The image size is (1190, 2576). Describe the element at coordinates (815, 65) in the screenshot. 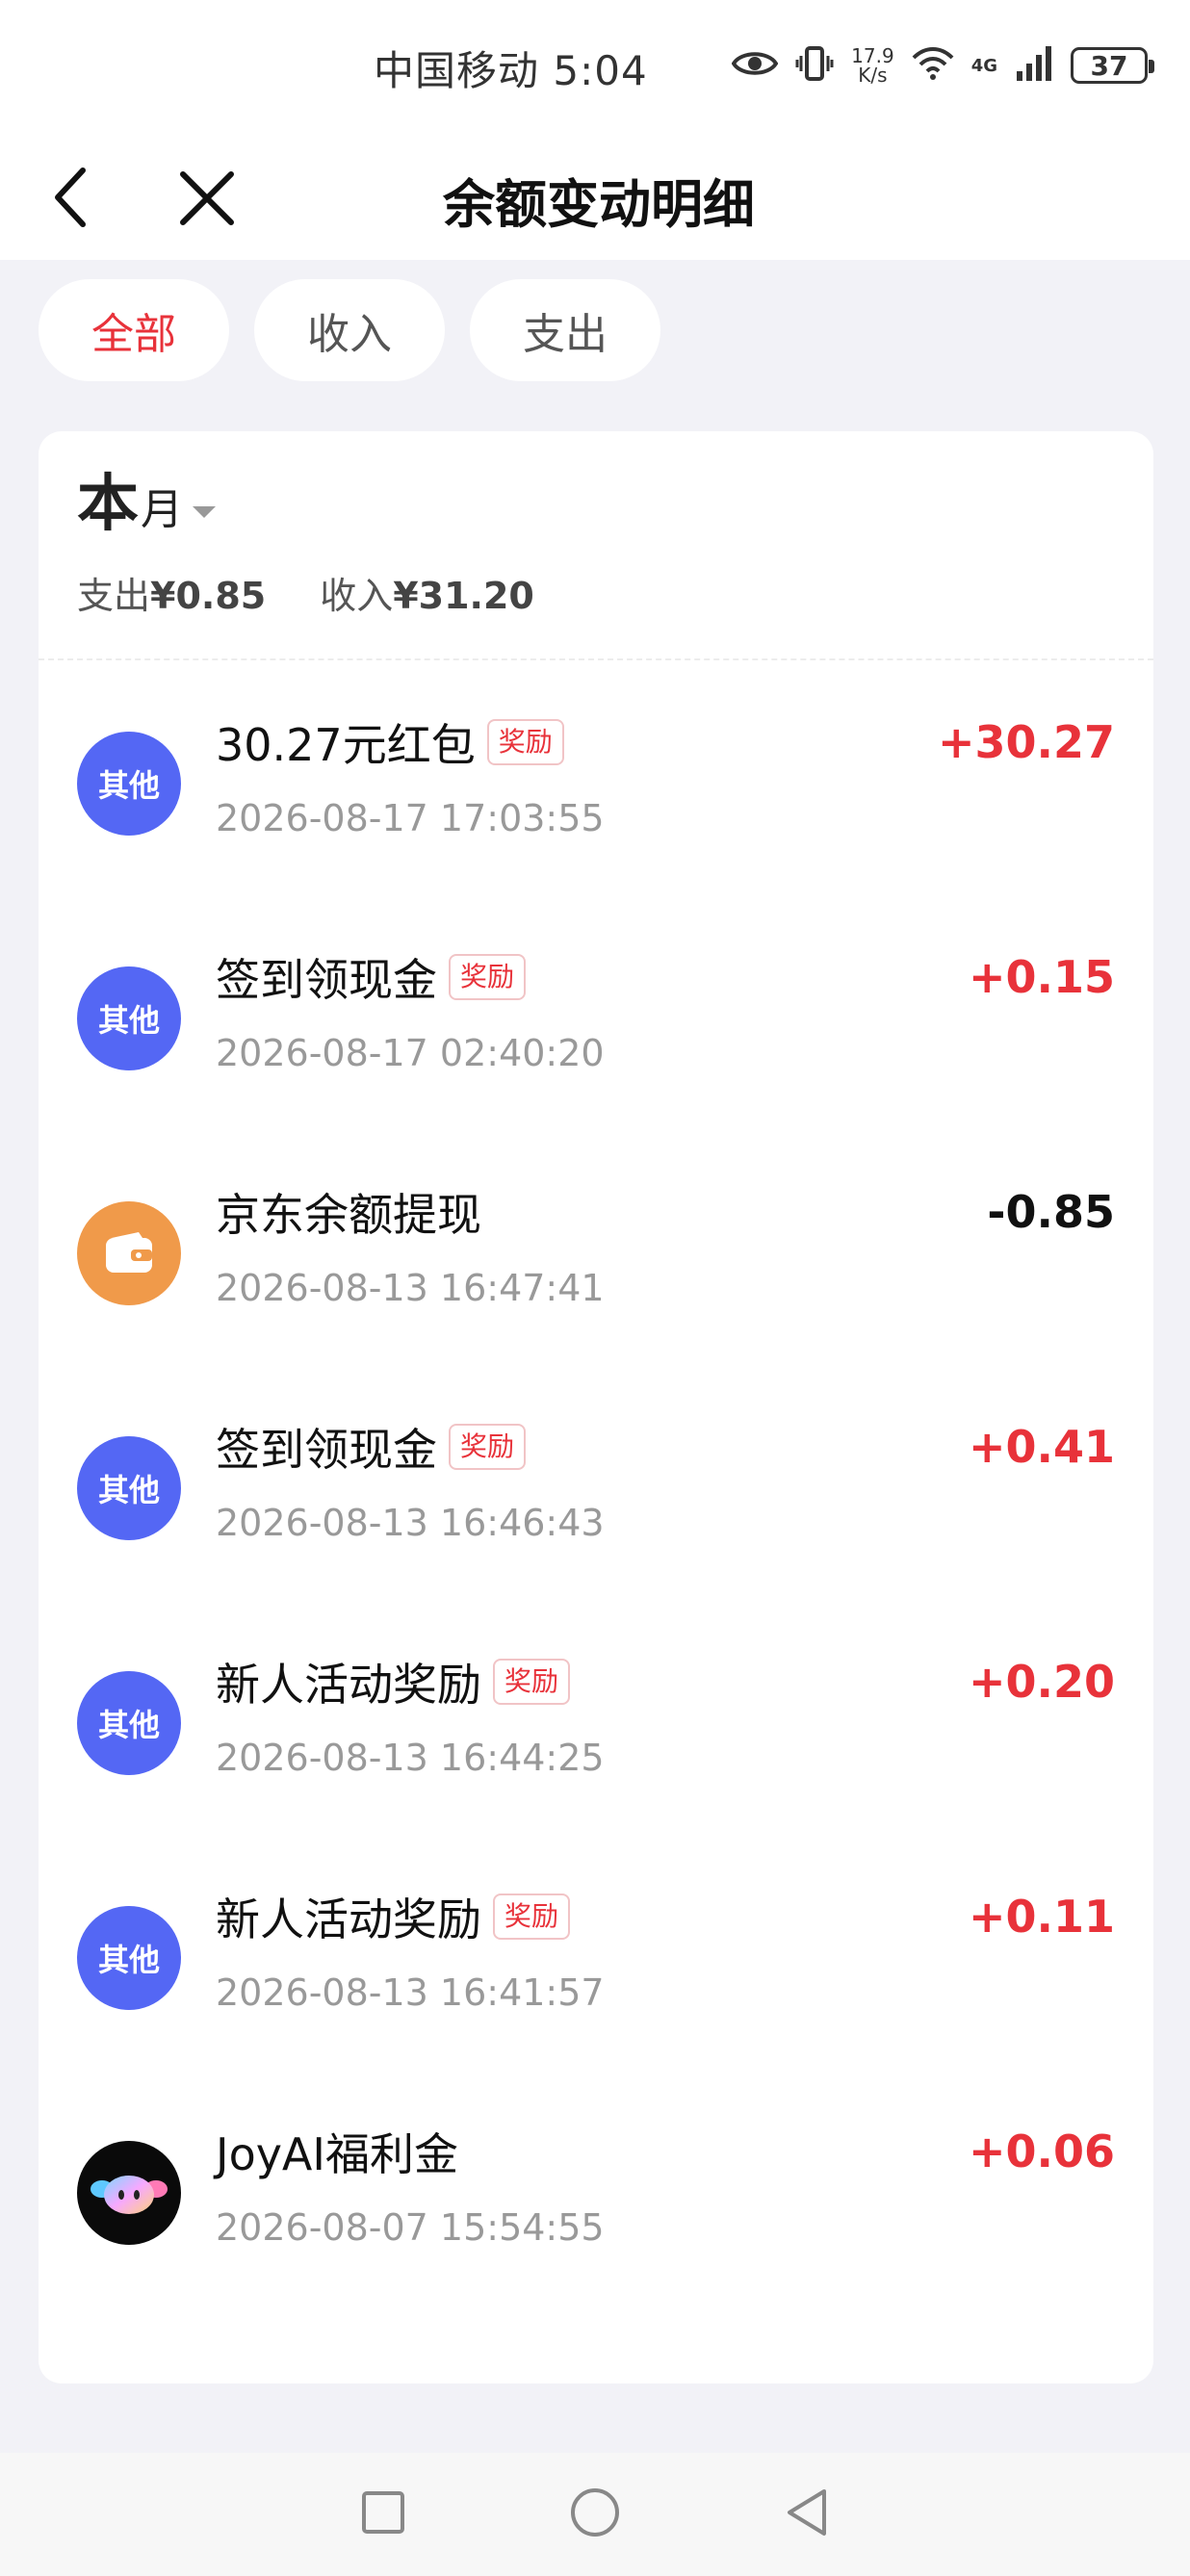

I see `vibrate-icon` at that location.